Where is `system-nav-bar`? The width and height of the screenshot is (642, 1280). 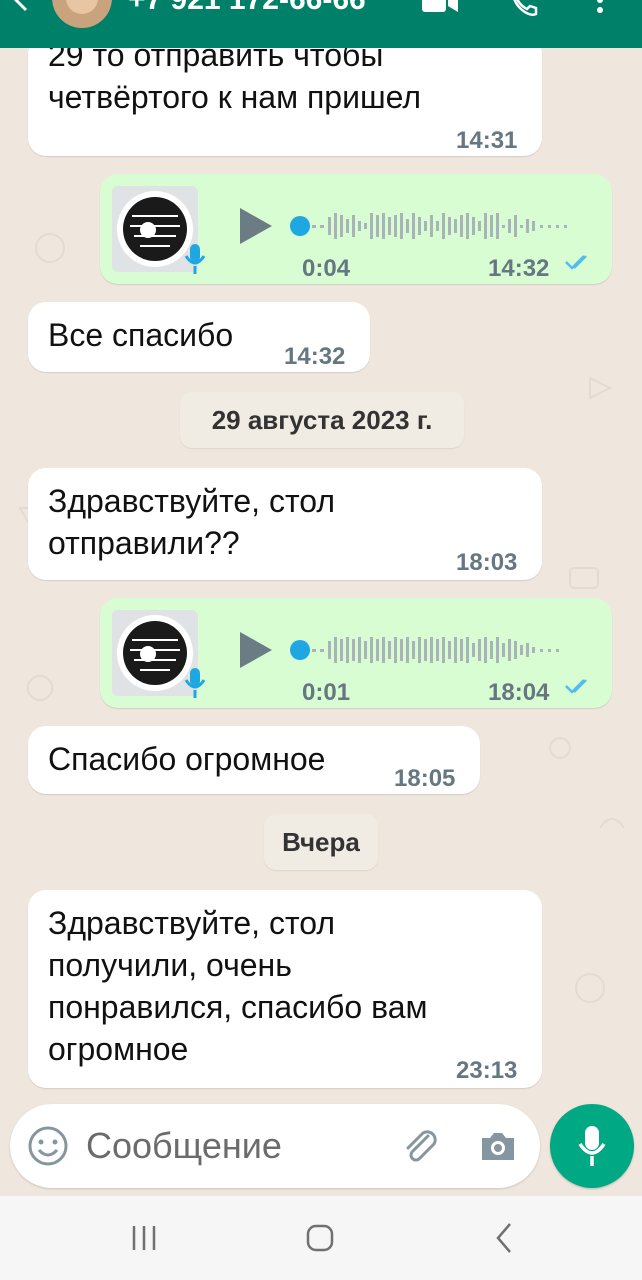
system-nav-bar is located at coordinates (321, 1238).